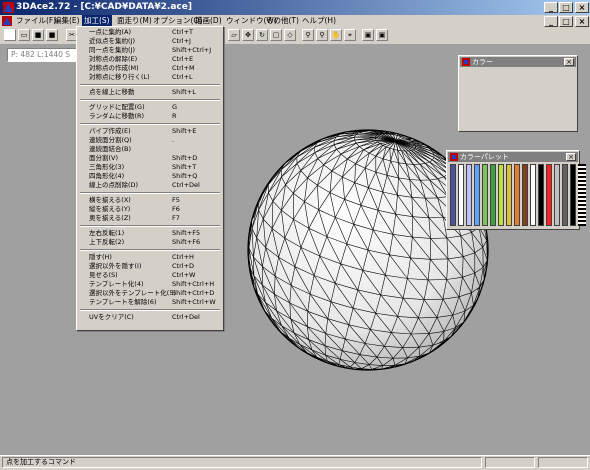 This screenshot has height=470, width=590. Describe the element at coordinates (181, 41) in the screenshot. I see `menu-item-shortcut: Ctrl+J` at that location.